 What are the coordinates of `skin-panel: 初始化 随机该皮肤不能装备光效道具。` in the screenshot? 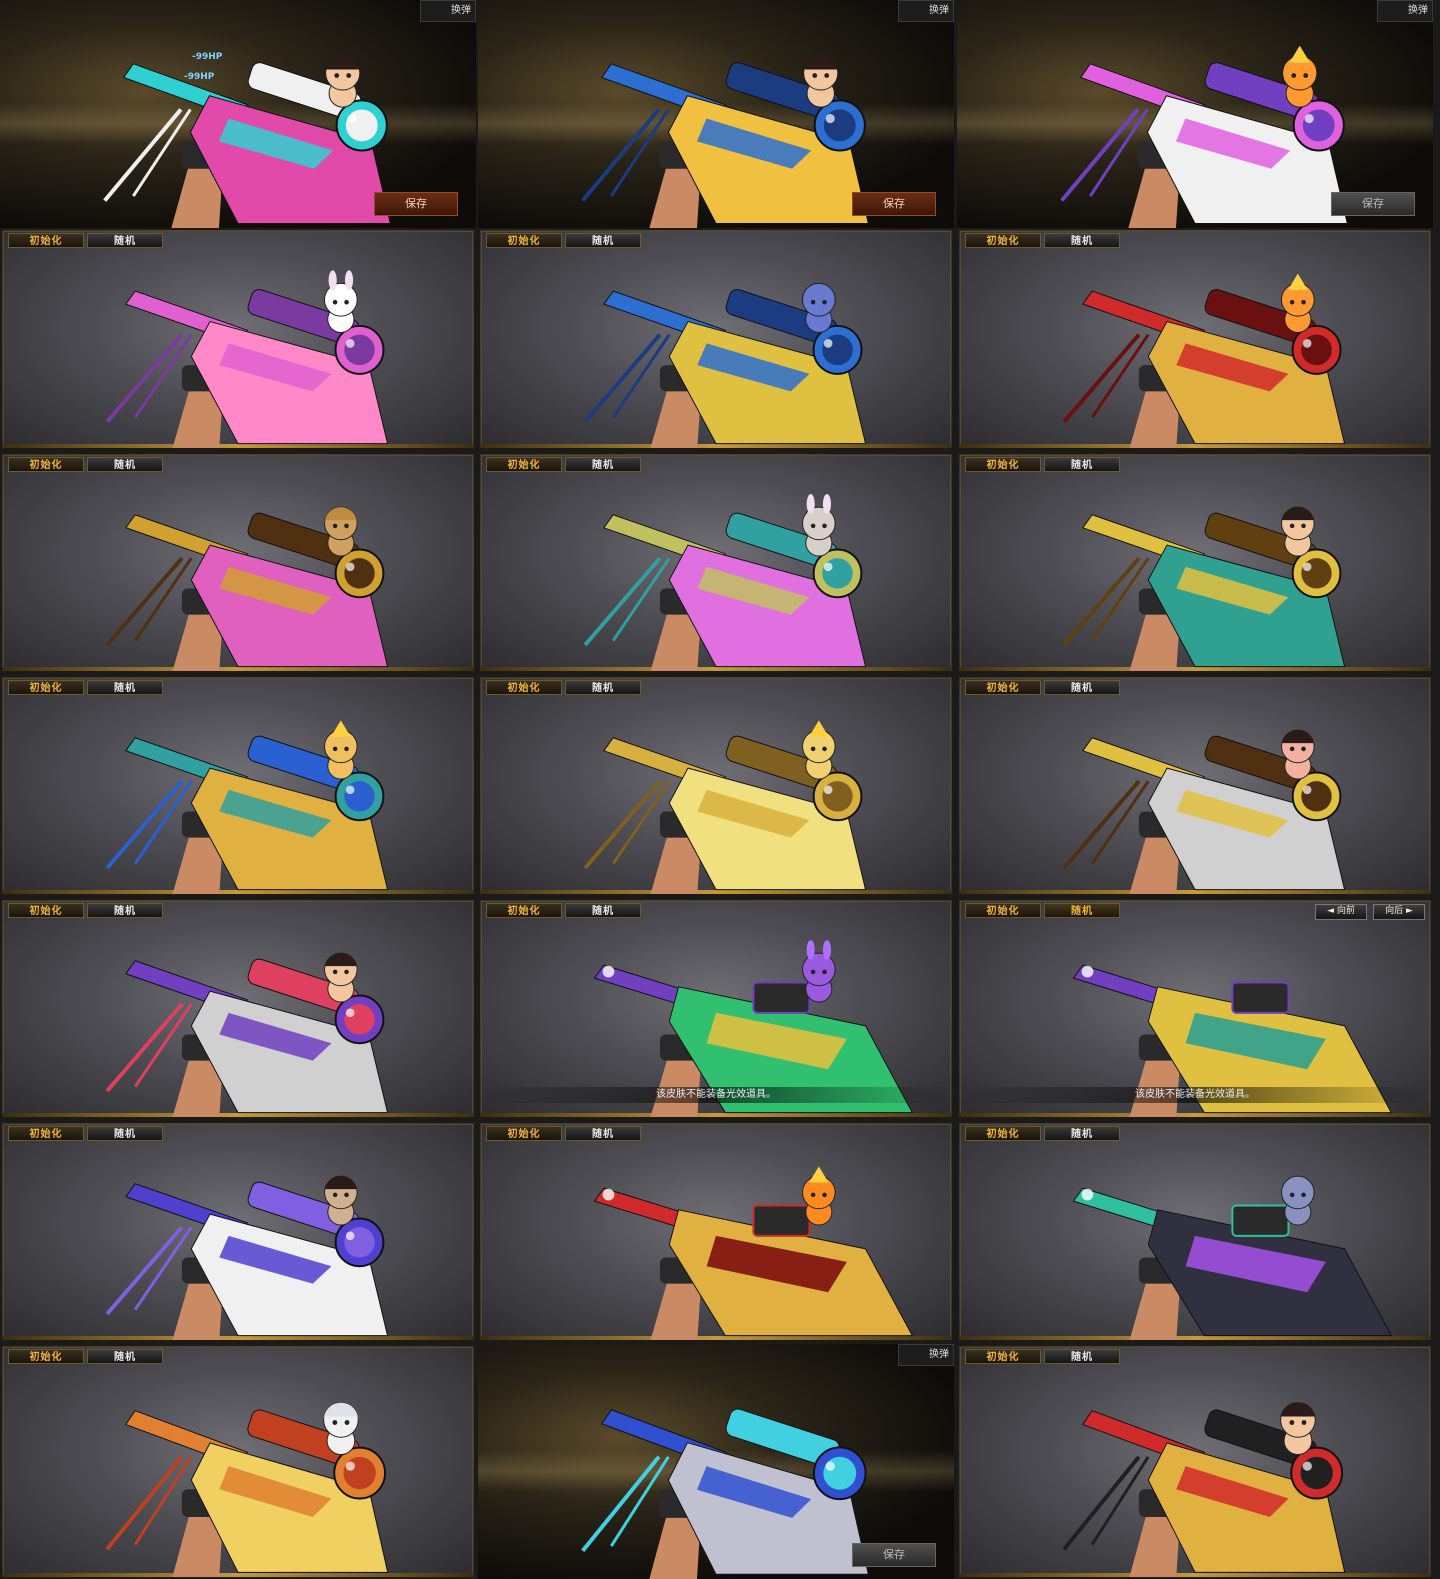 It's located at (716, 1008).